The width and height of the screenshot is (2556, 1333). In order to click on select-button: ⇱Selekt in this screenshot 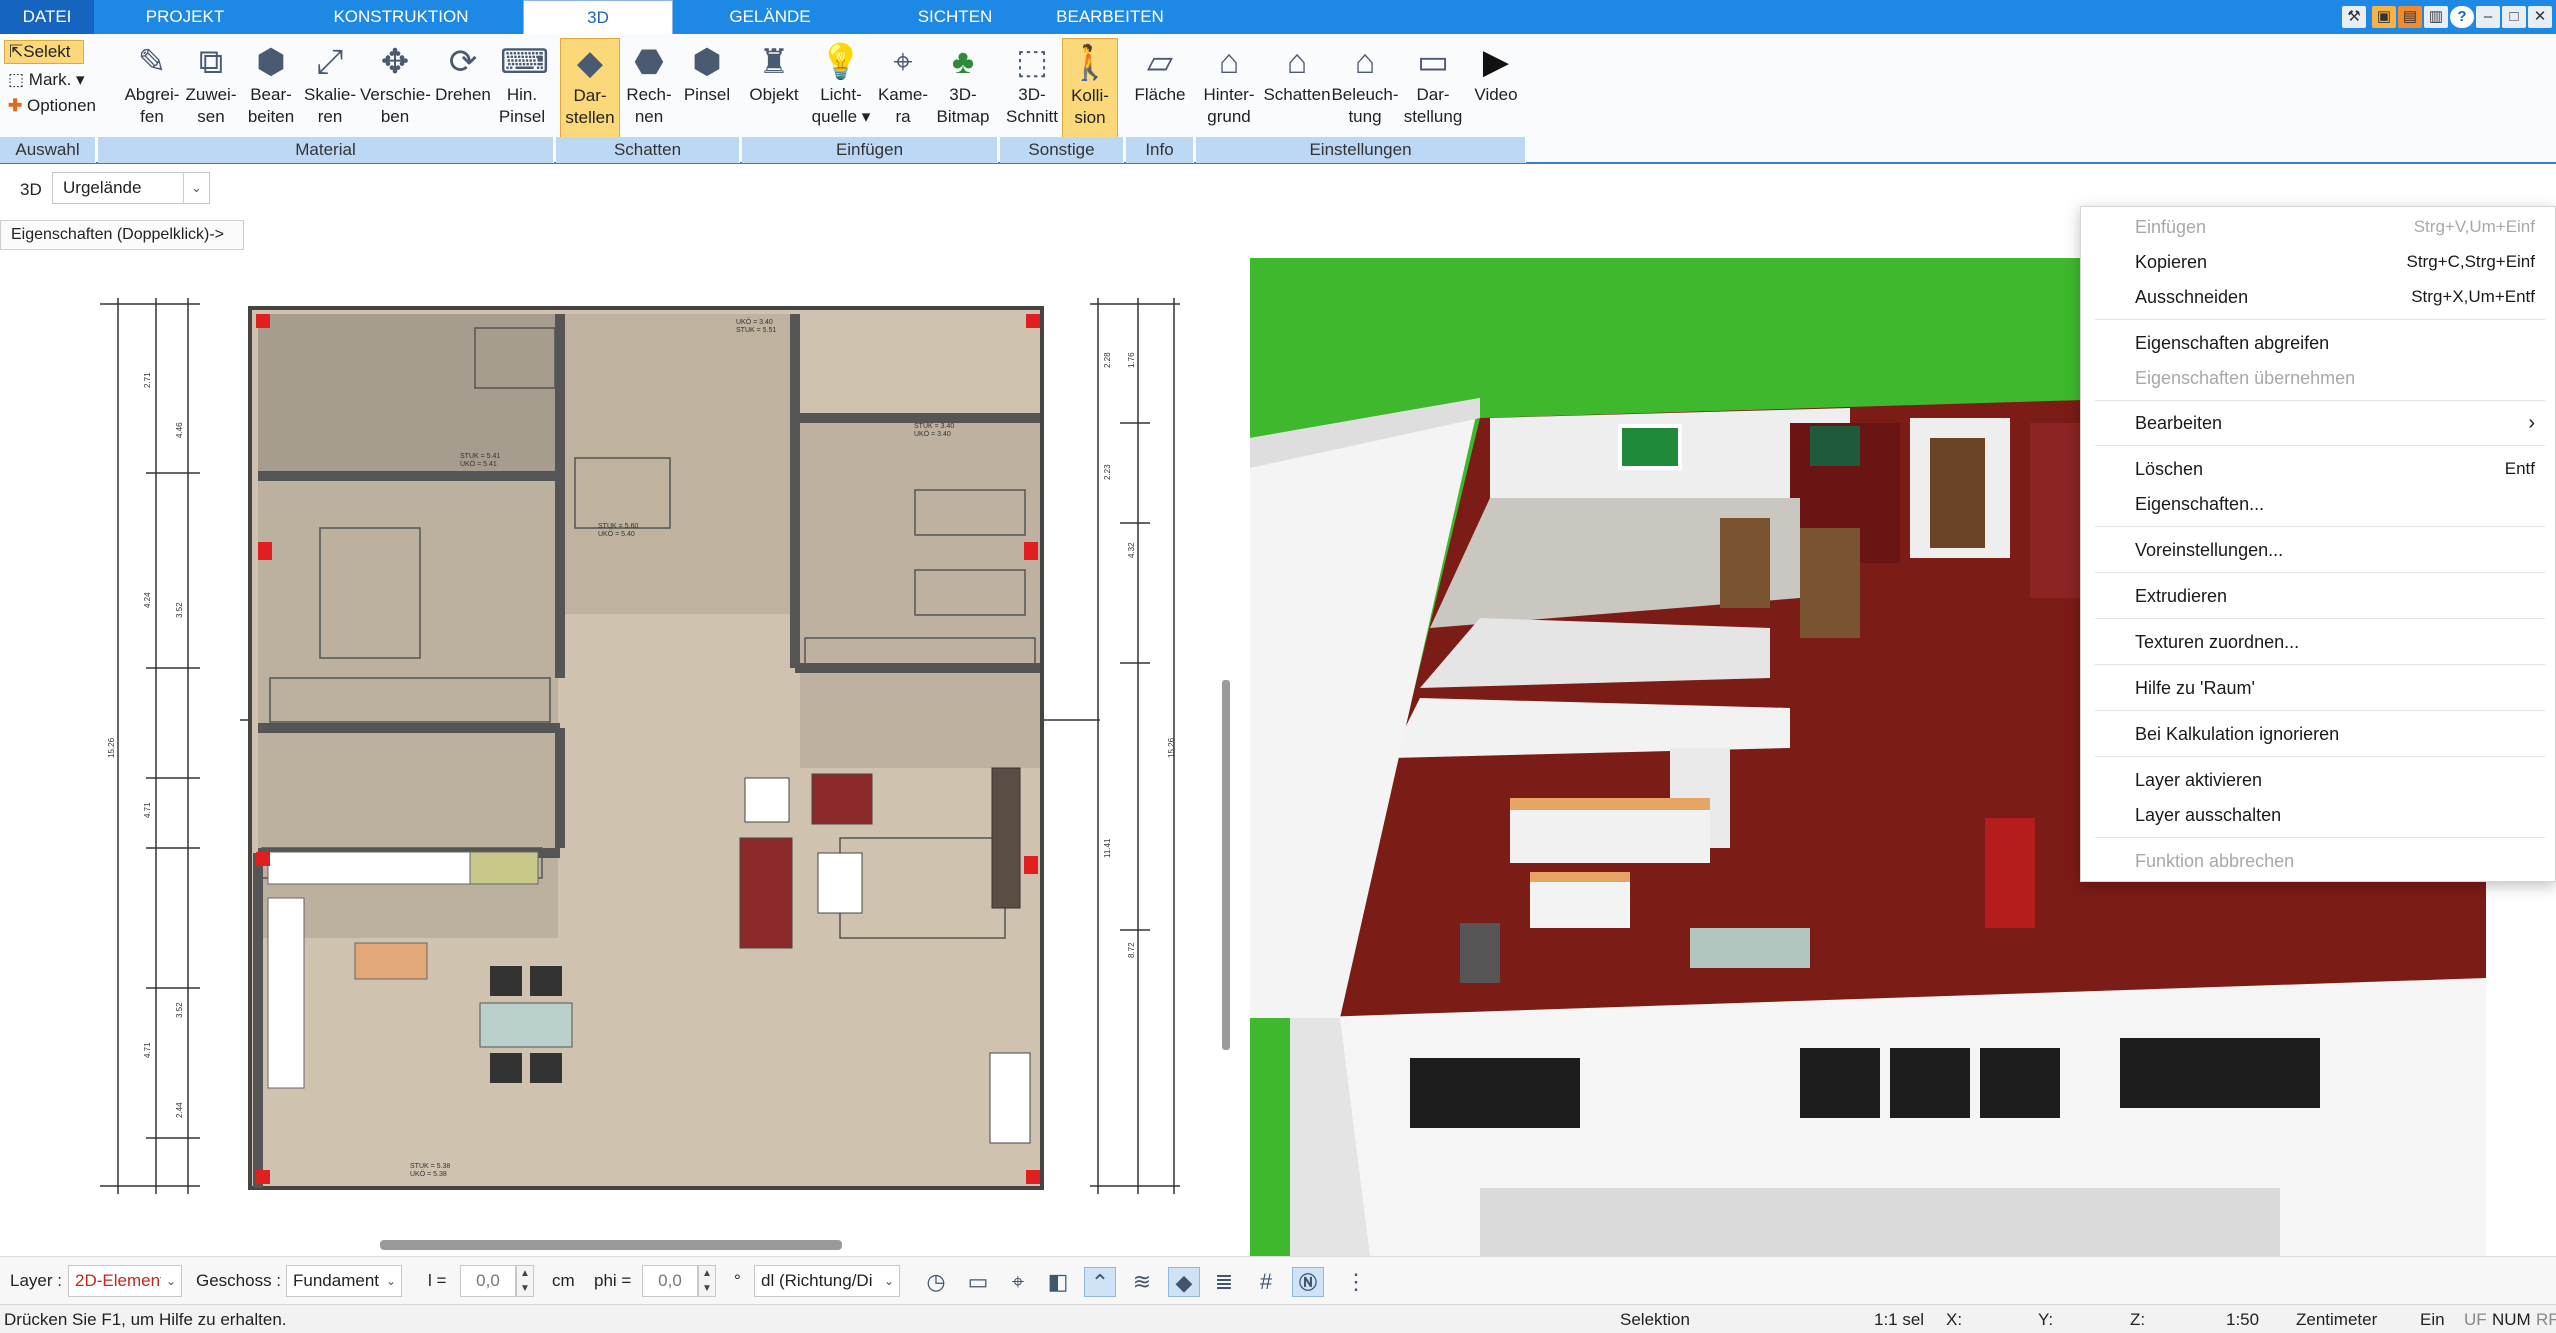, I will do `click(44, 52)`.